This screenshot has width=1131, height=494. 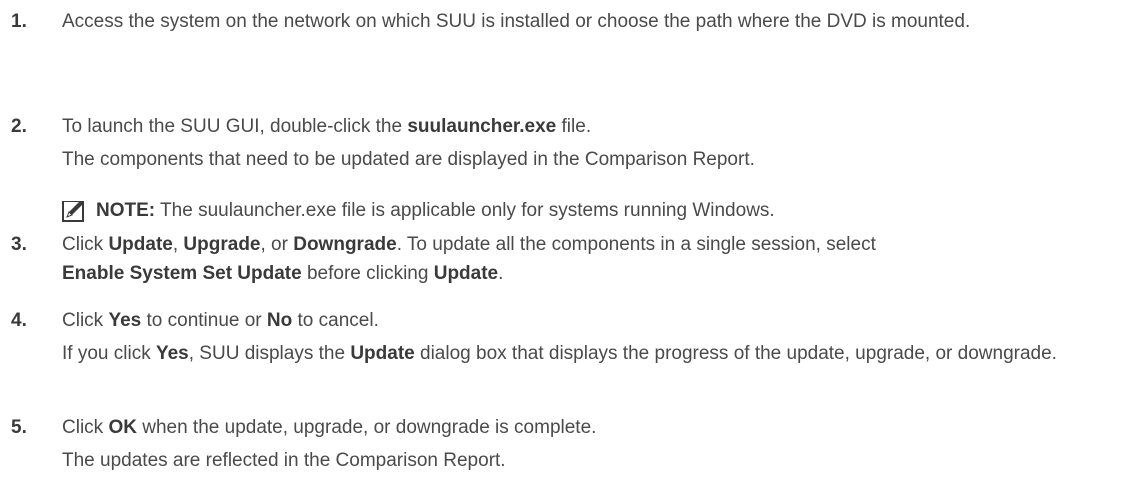 What do you see at coordinates (345, 244) in the screenshot?
I see `downgrade-ref: Downgrade` at bounding box center [345, 244].